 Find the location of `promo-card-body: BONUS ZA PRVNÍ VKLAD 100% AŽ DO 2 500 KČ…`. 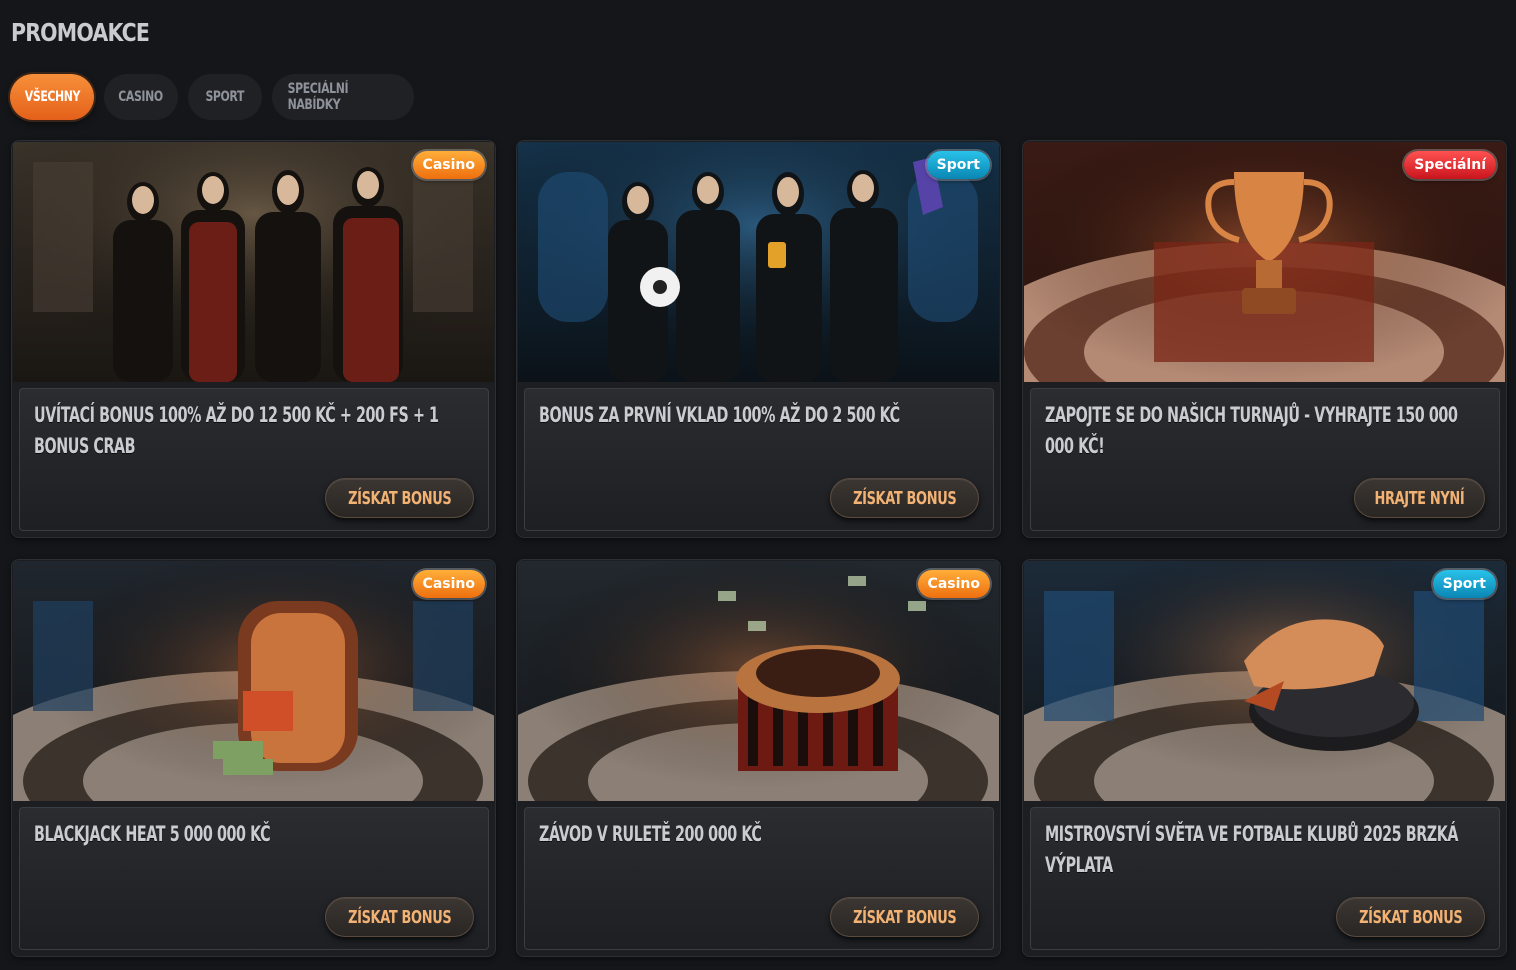

promo-card-body: BONUS ZA PRVNÍ VKLAD 100% AŽ DO 2 500 KČ… is located at coordinates (759, 459).